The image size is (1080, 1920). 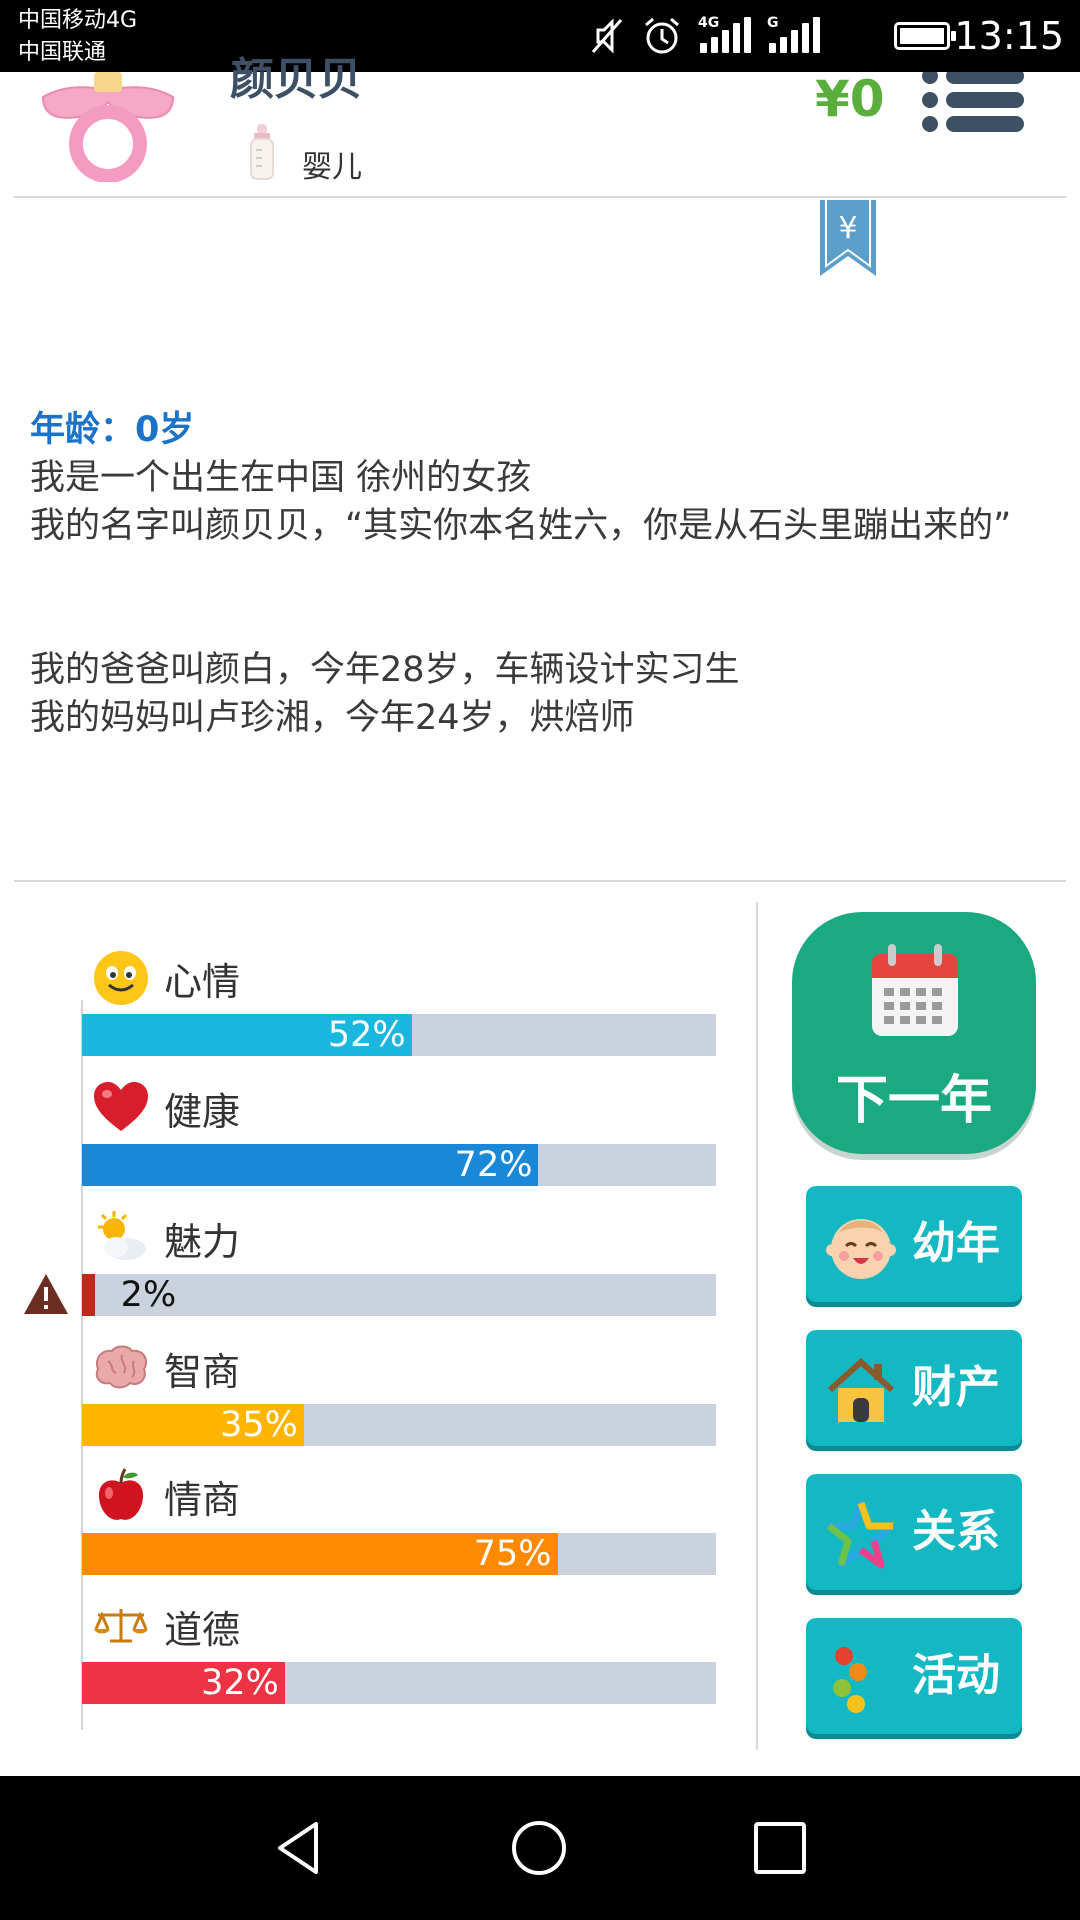 I want to click on stat-mood-bar: 52%, so click(x=399, y=1035).